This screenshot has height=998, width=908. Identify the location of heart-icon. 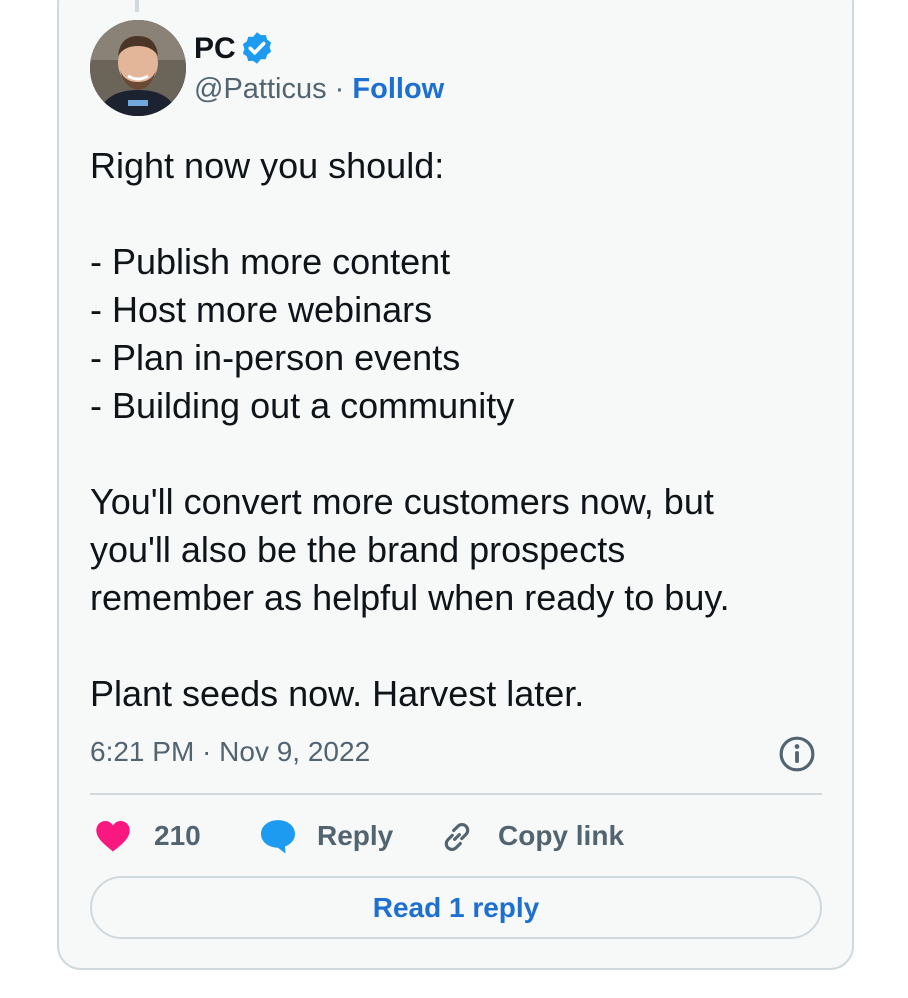
(113, 836).